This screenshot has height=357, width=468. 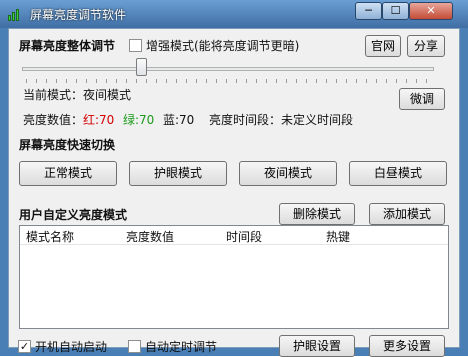 What do you see at coordinates (24, 346) in the screenshot?
I see `autostart-checkbox: ✓` at bounding box center [24, 346].